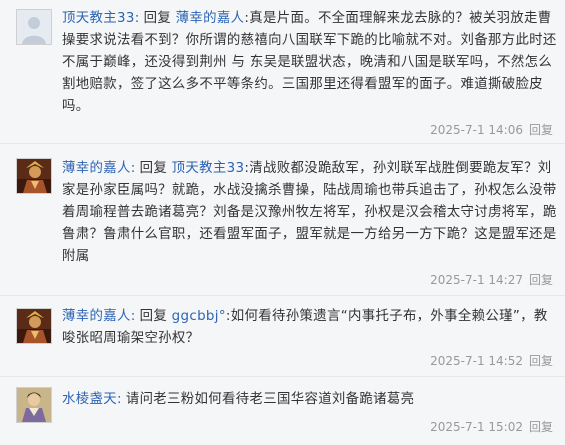 The width and height of the screenshot is (565, 445). Describe the element at coordinates (476, 361) in the screenshot. I see `timestamp: 2025-7-1 14:52` at that location.